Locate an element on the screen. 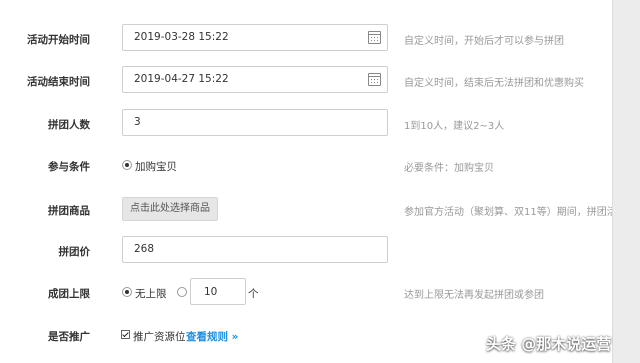 This screenshot has width=640, height=363. limit-row: 成团上限 无上限 10 个 达到上限无法再发起拼团或参团 is located at coordinates (306, 292).